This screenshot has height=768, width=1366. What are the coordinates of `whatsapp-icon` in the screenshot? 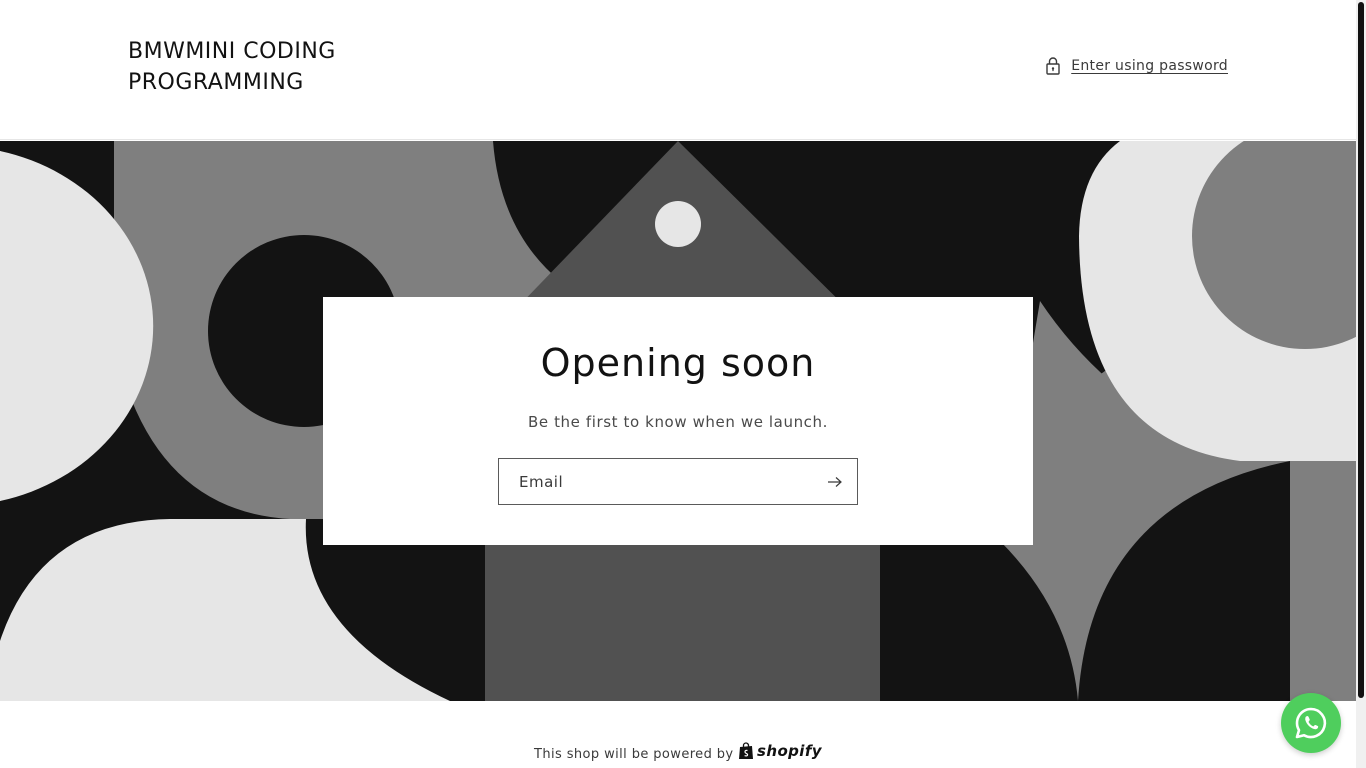 It's located at (1311, 723).